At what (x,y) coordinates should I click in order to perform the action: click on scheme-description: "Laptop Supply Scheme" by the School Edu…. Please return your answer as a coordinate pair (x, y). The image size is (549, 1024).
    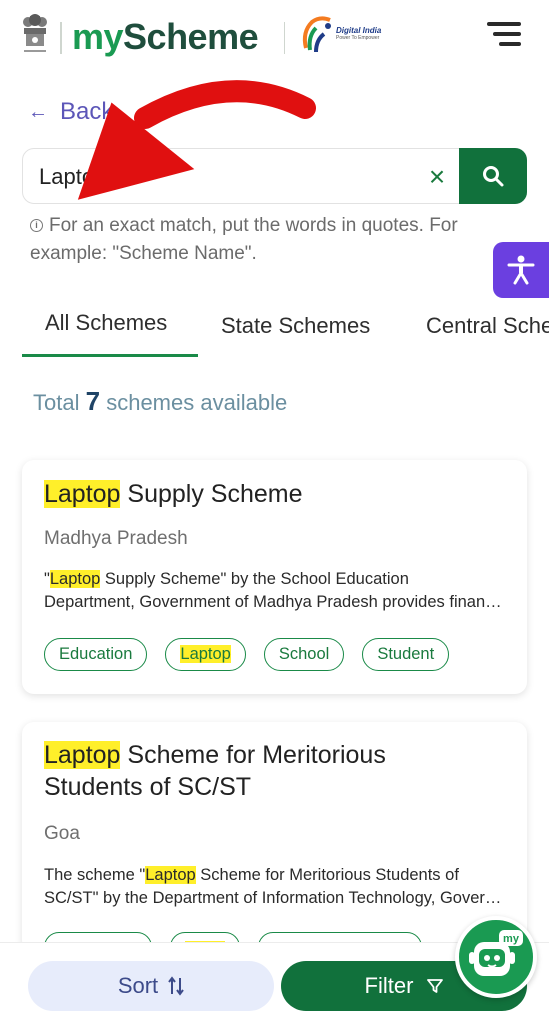
    Looking at the image, I should click on (276, 591).